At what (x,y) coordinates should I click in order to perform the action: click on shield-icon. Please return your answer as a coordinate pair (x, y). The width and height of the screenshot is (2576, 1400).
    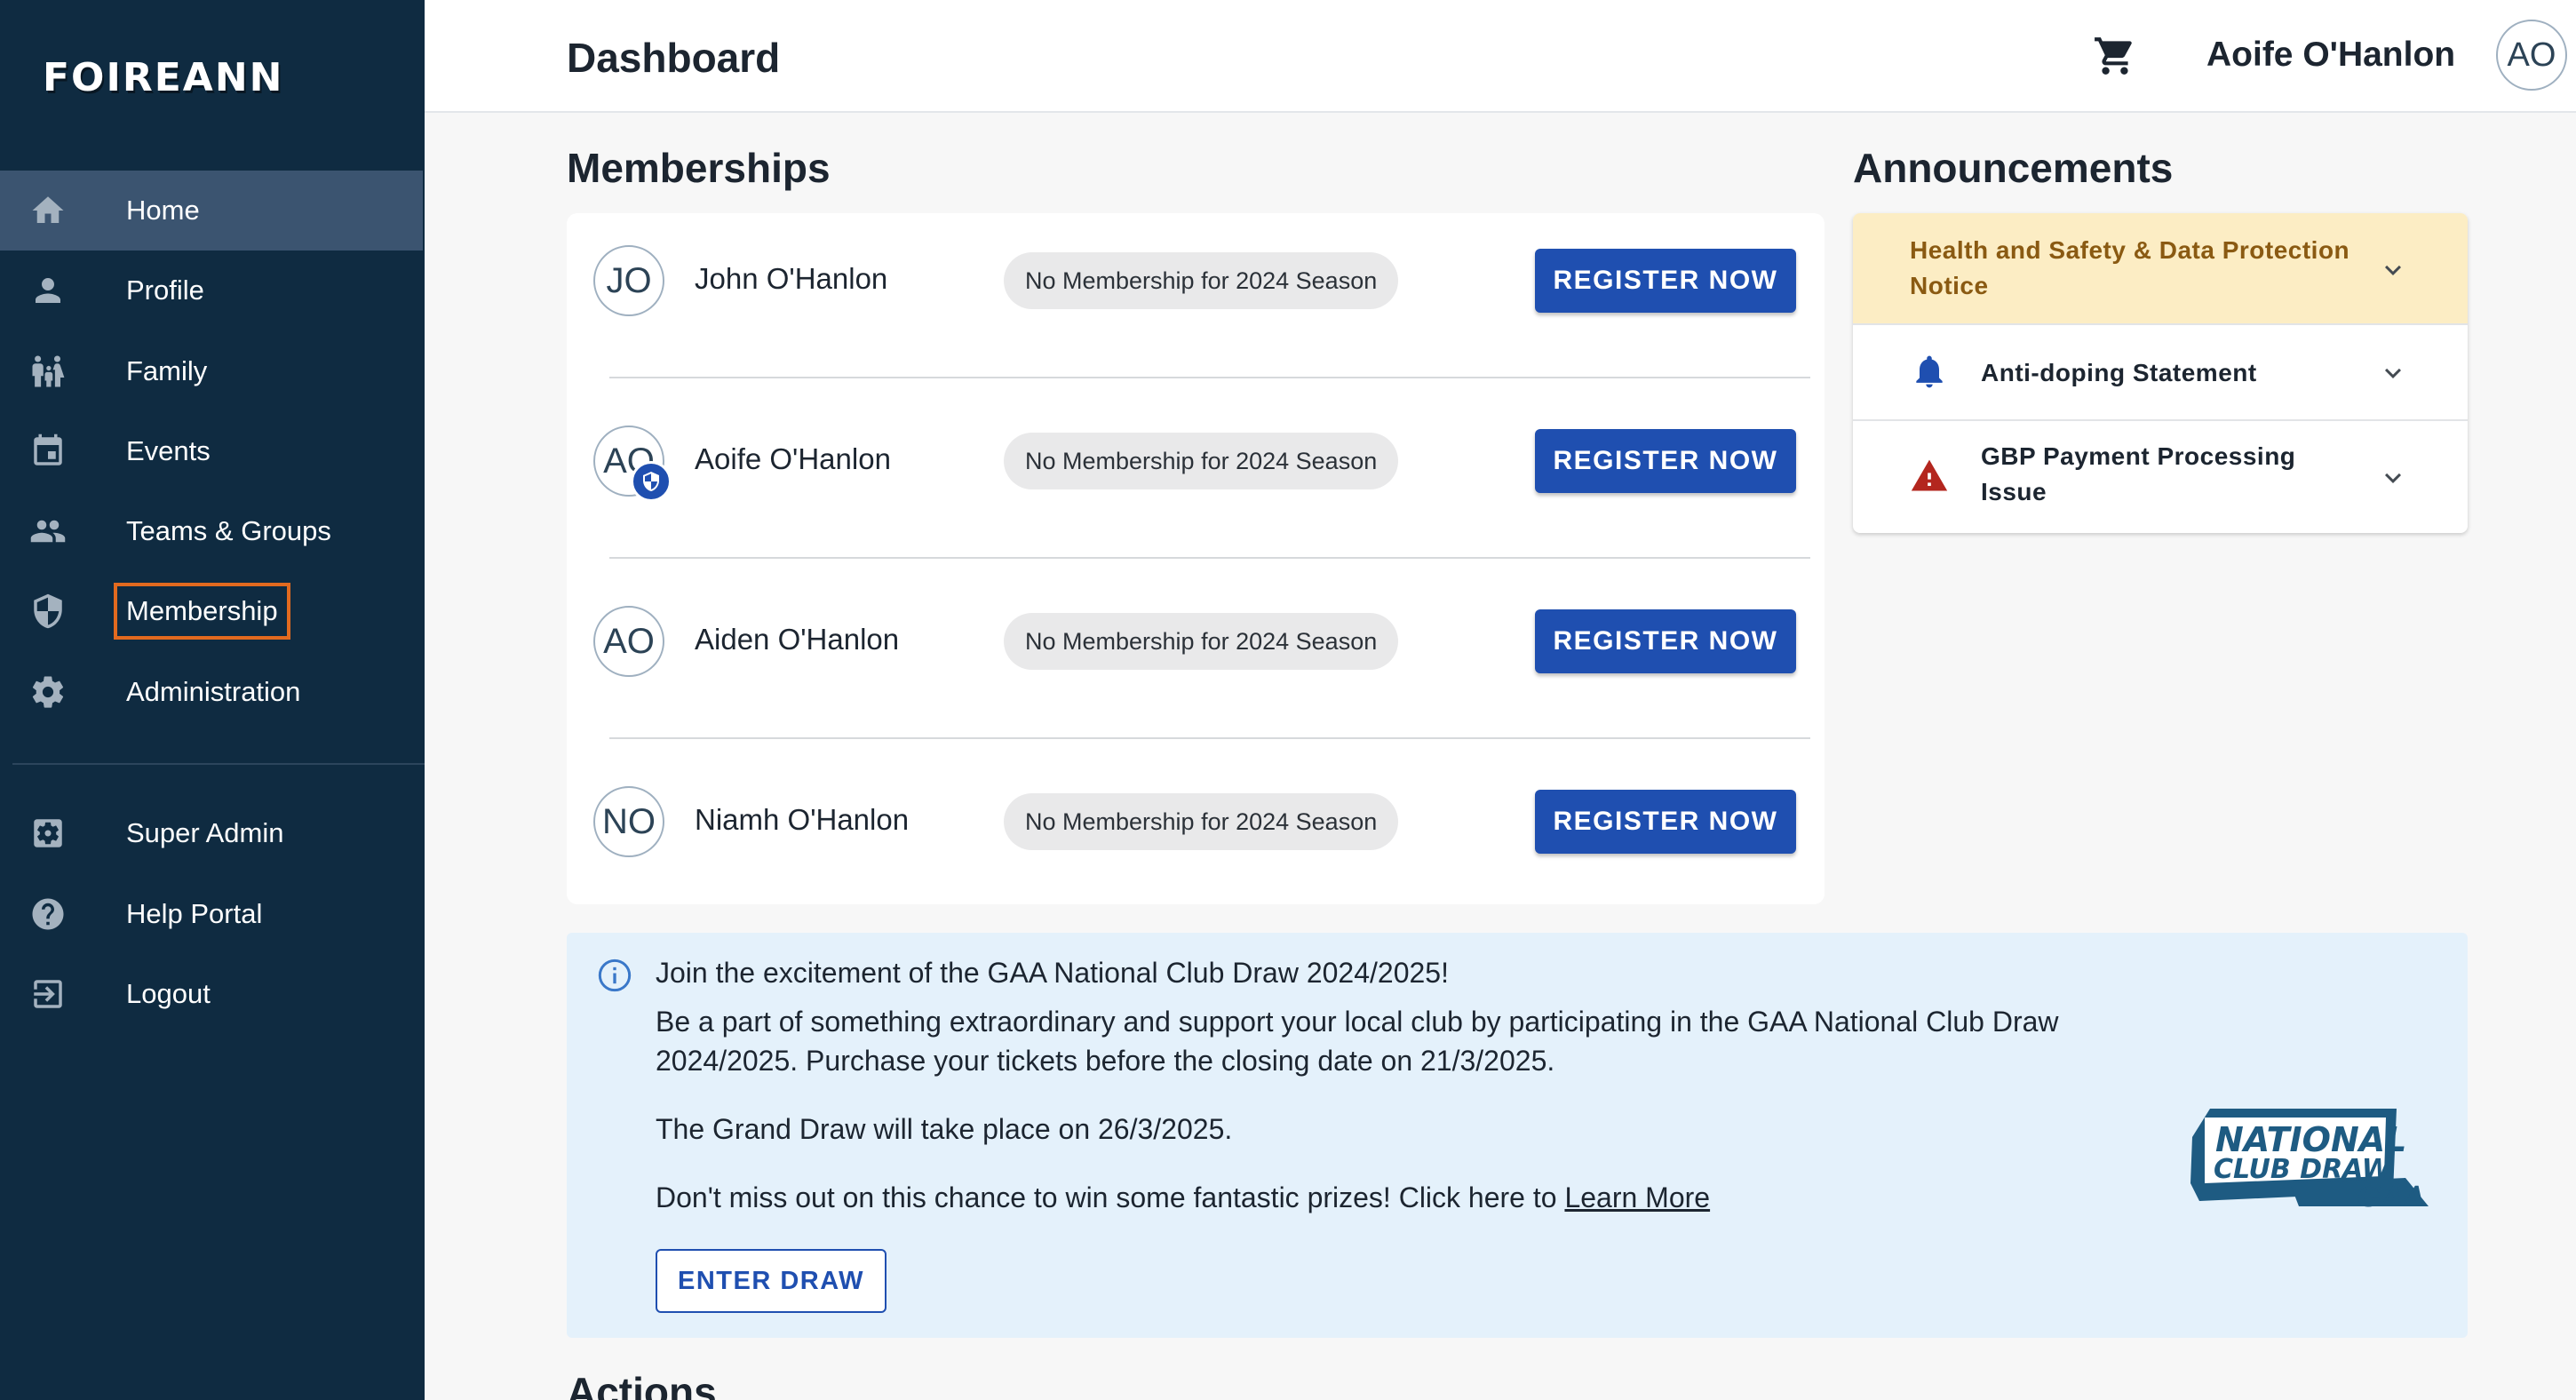
    Looking at the image, I should click on (48, 611).